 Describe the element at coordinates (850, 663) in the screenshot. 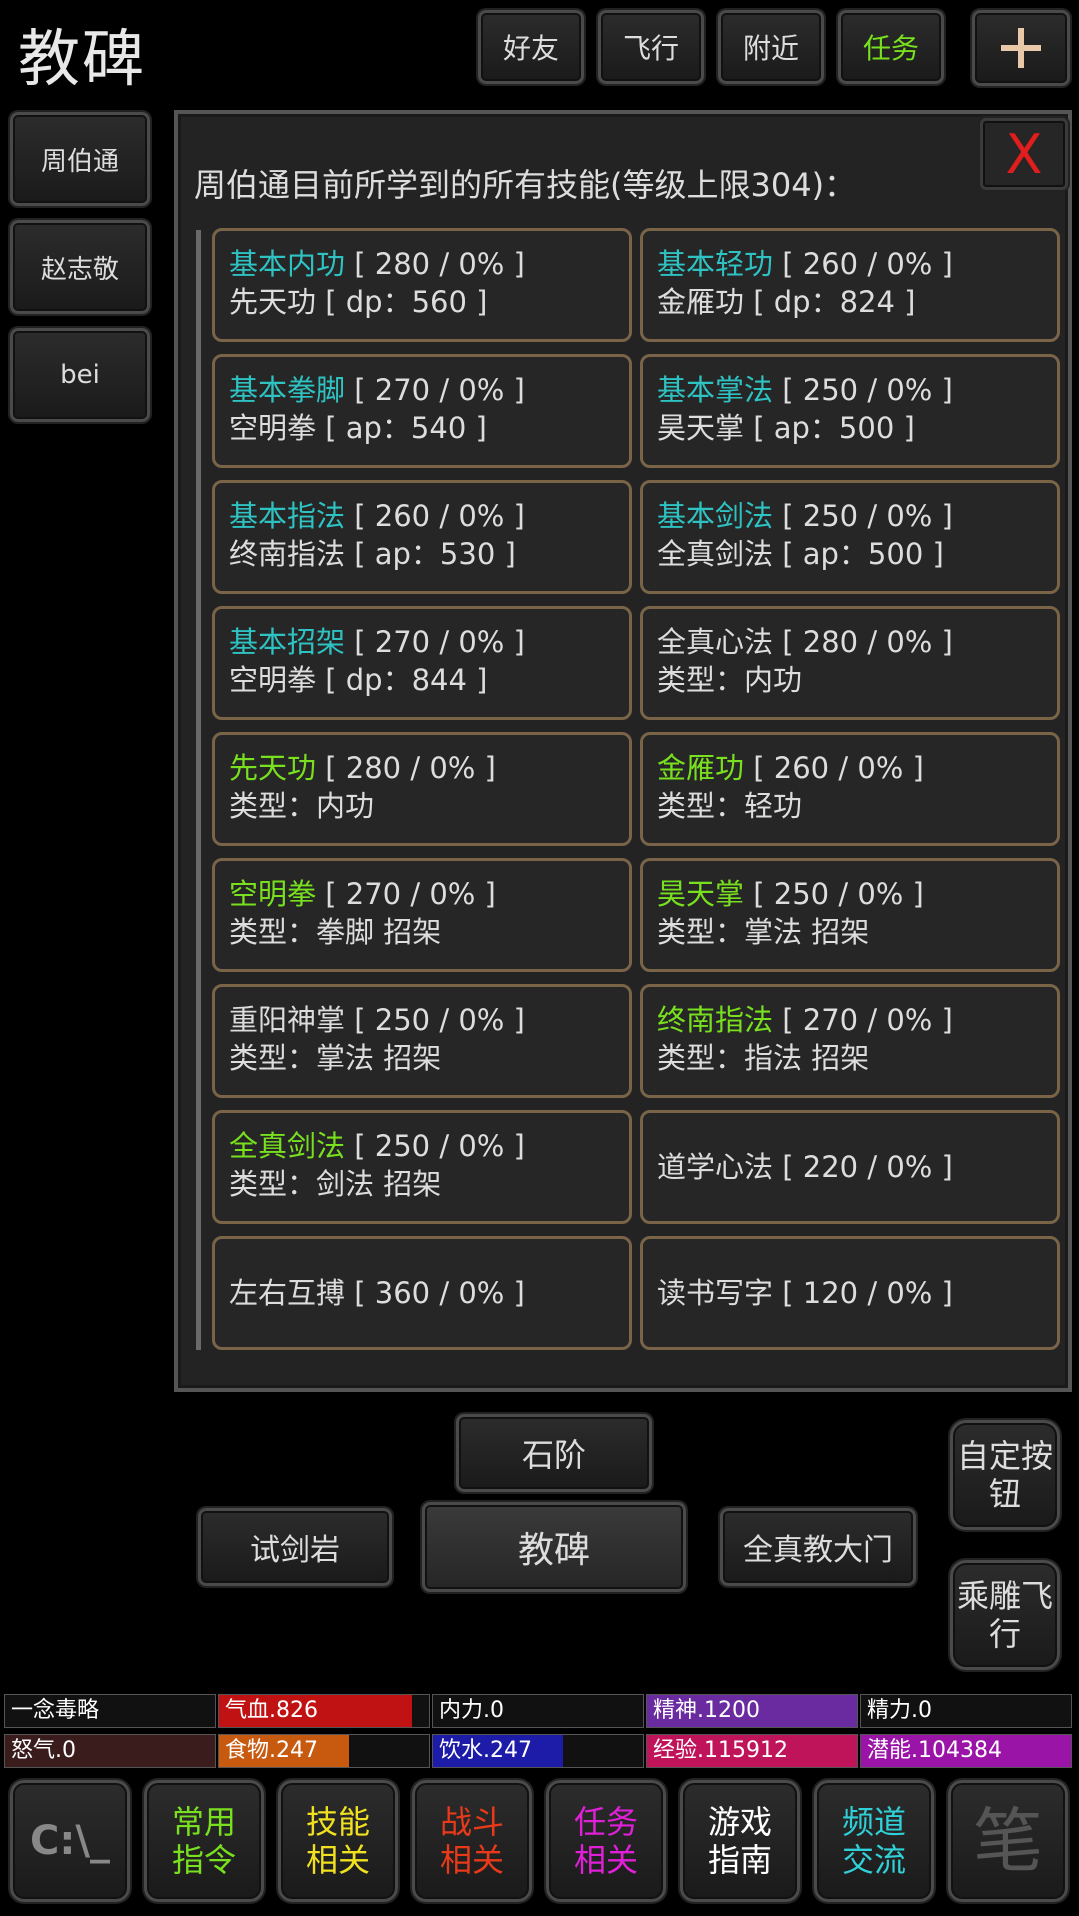

I see `skill-card: 全真心法 [ 280 / 0% ] 类型：内功` at that location.